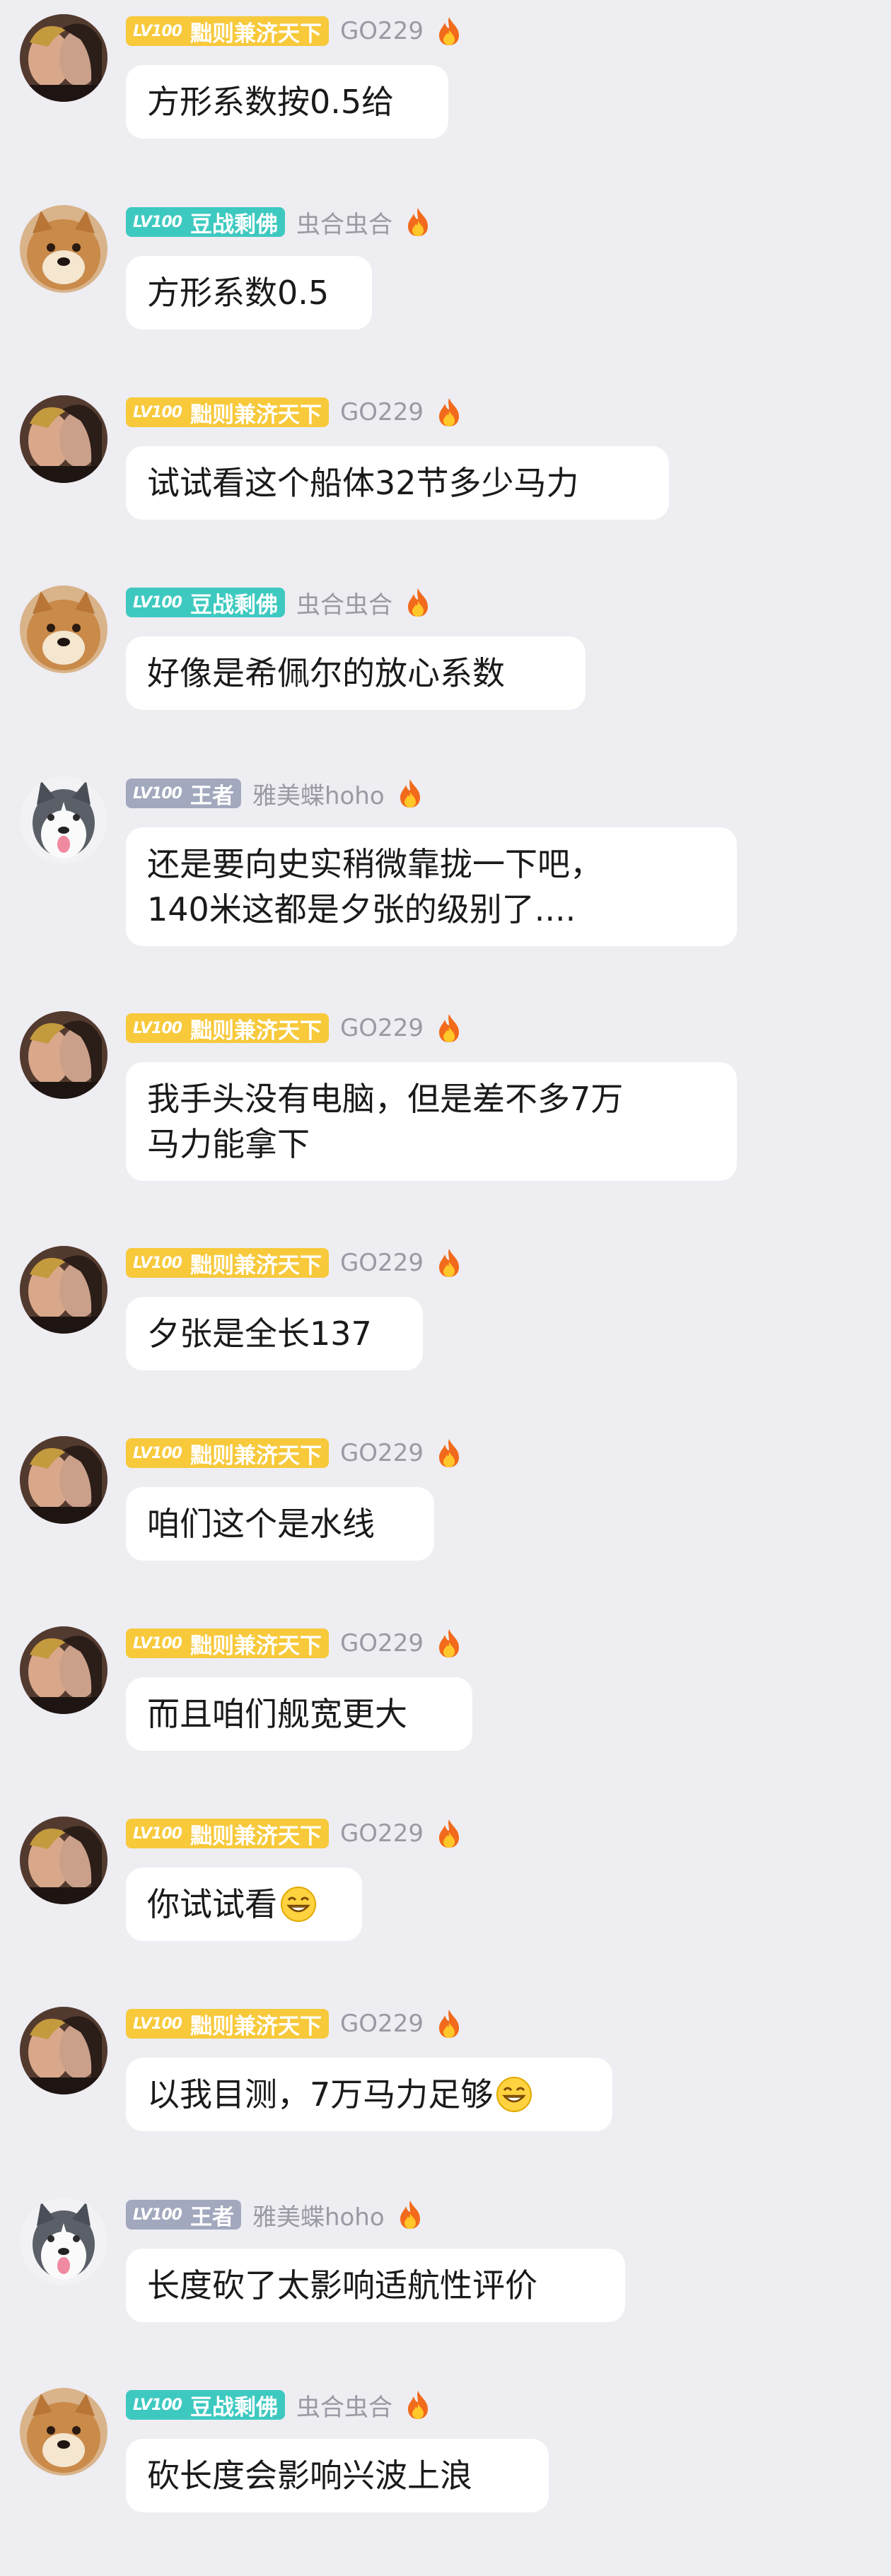 This screenshot has height=2576, width=891. I want to click on message-bubble: 砍长度会影响兴波上浪, so click(337, 2475).